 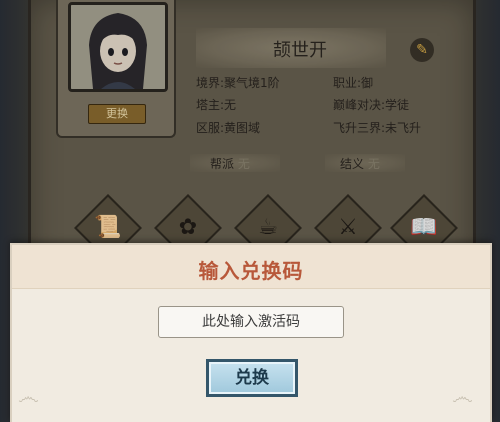 What do you see at coordinates (28, 397) in the screenshot?
I see `ink-swirl-left-icon: ෴` at bounding box center [28, 397].